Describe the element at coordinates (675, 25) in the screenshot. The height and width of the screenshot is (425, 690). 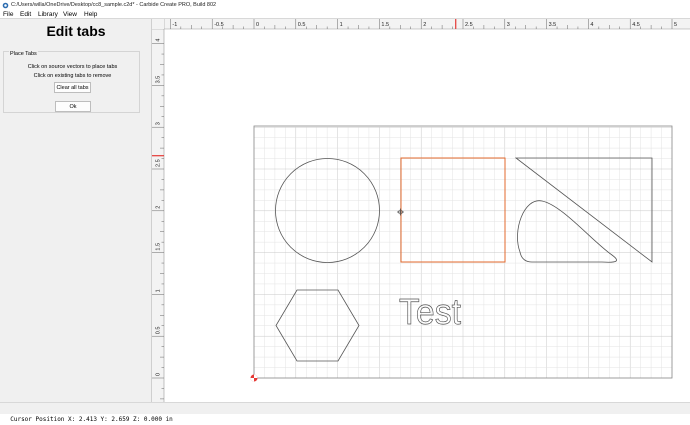
I see `ruler-label-x: 5` at that location.